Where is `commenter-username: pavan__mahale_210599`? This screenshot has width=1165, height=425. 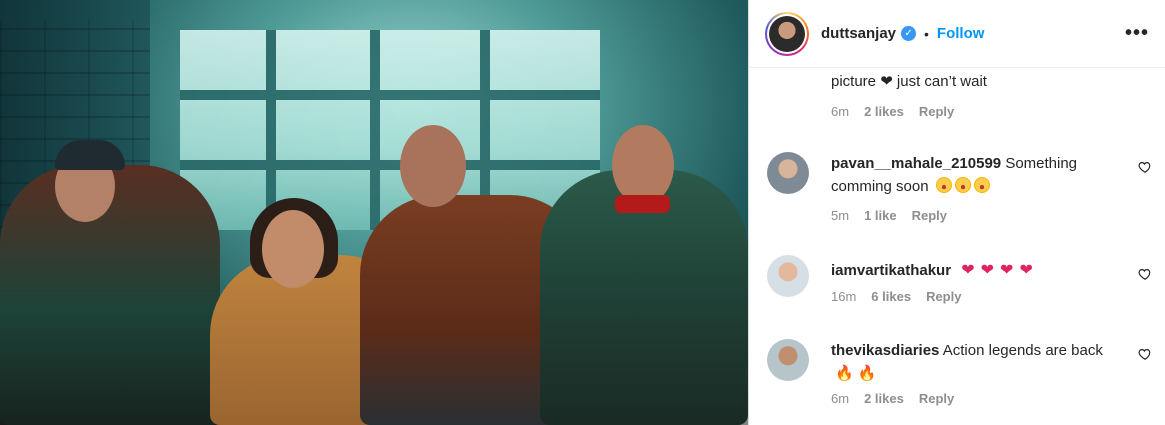
commenter-username: pavan__mahale_210599 is located at coordinates (916, 163).